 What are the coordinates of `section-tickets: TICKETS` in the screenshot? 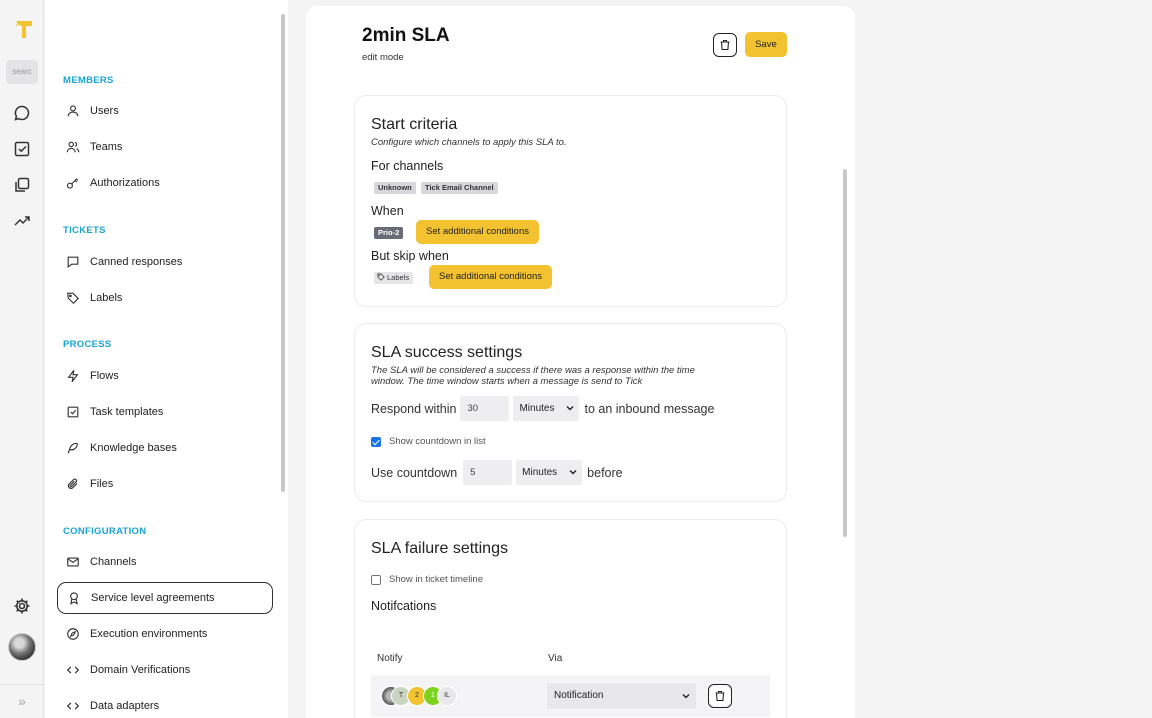 It's located at (84, 230).